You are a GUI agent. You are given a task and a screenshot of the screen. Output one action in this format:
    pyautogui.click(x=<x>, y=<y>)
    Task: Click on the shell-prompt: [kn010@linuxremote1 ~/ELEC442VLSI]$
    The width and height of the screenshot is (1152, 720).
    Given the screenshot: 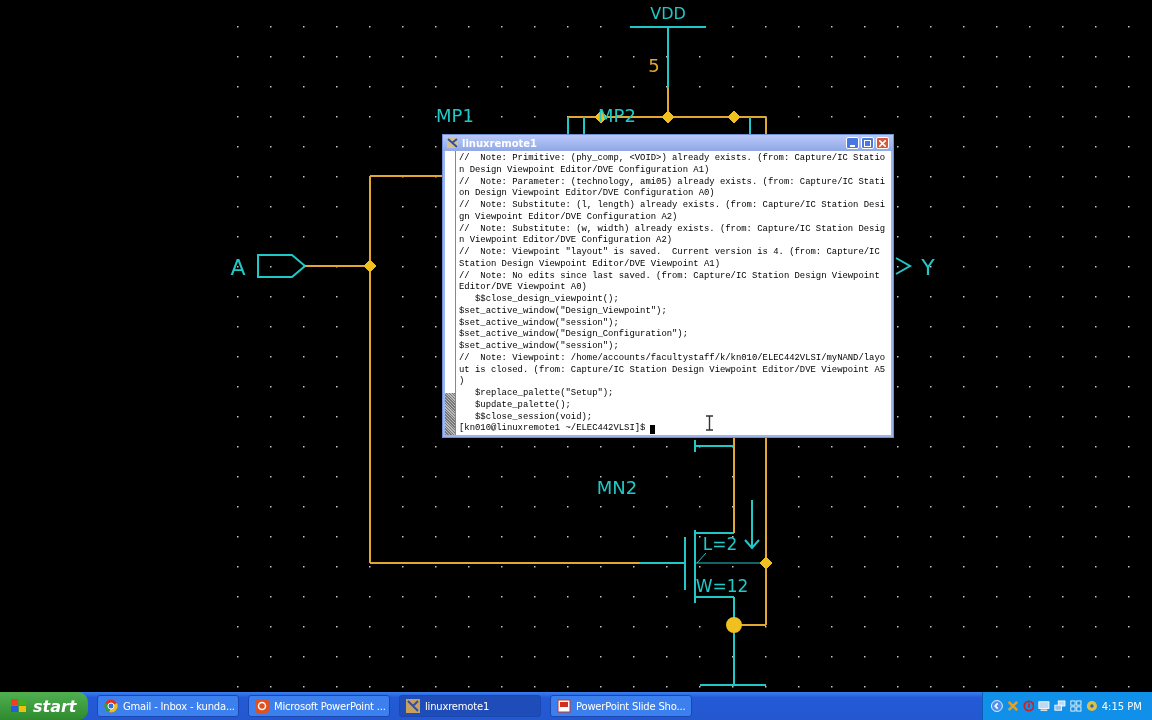 What is the action you would take?
    pyautogui.click(x=552, y=429)
    